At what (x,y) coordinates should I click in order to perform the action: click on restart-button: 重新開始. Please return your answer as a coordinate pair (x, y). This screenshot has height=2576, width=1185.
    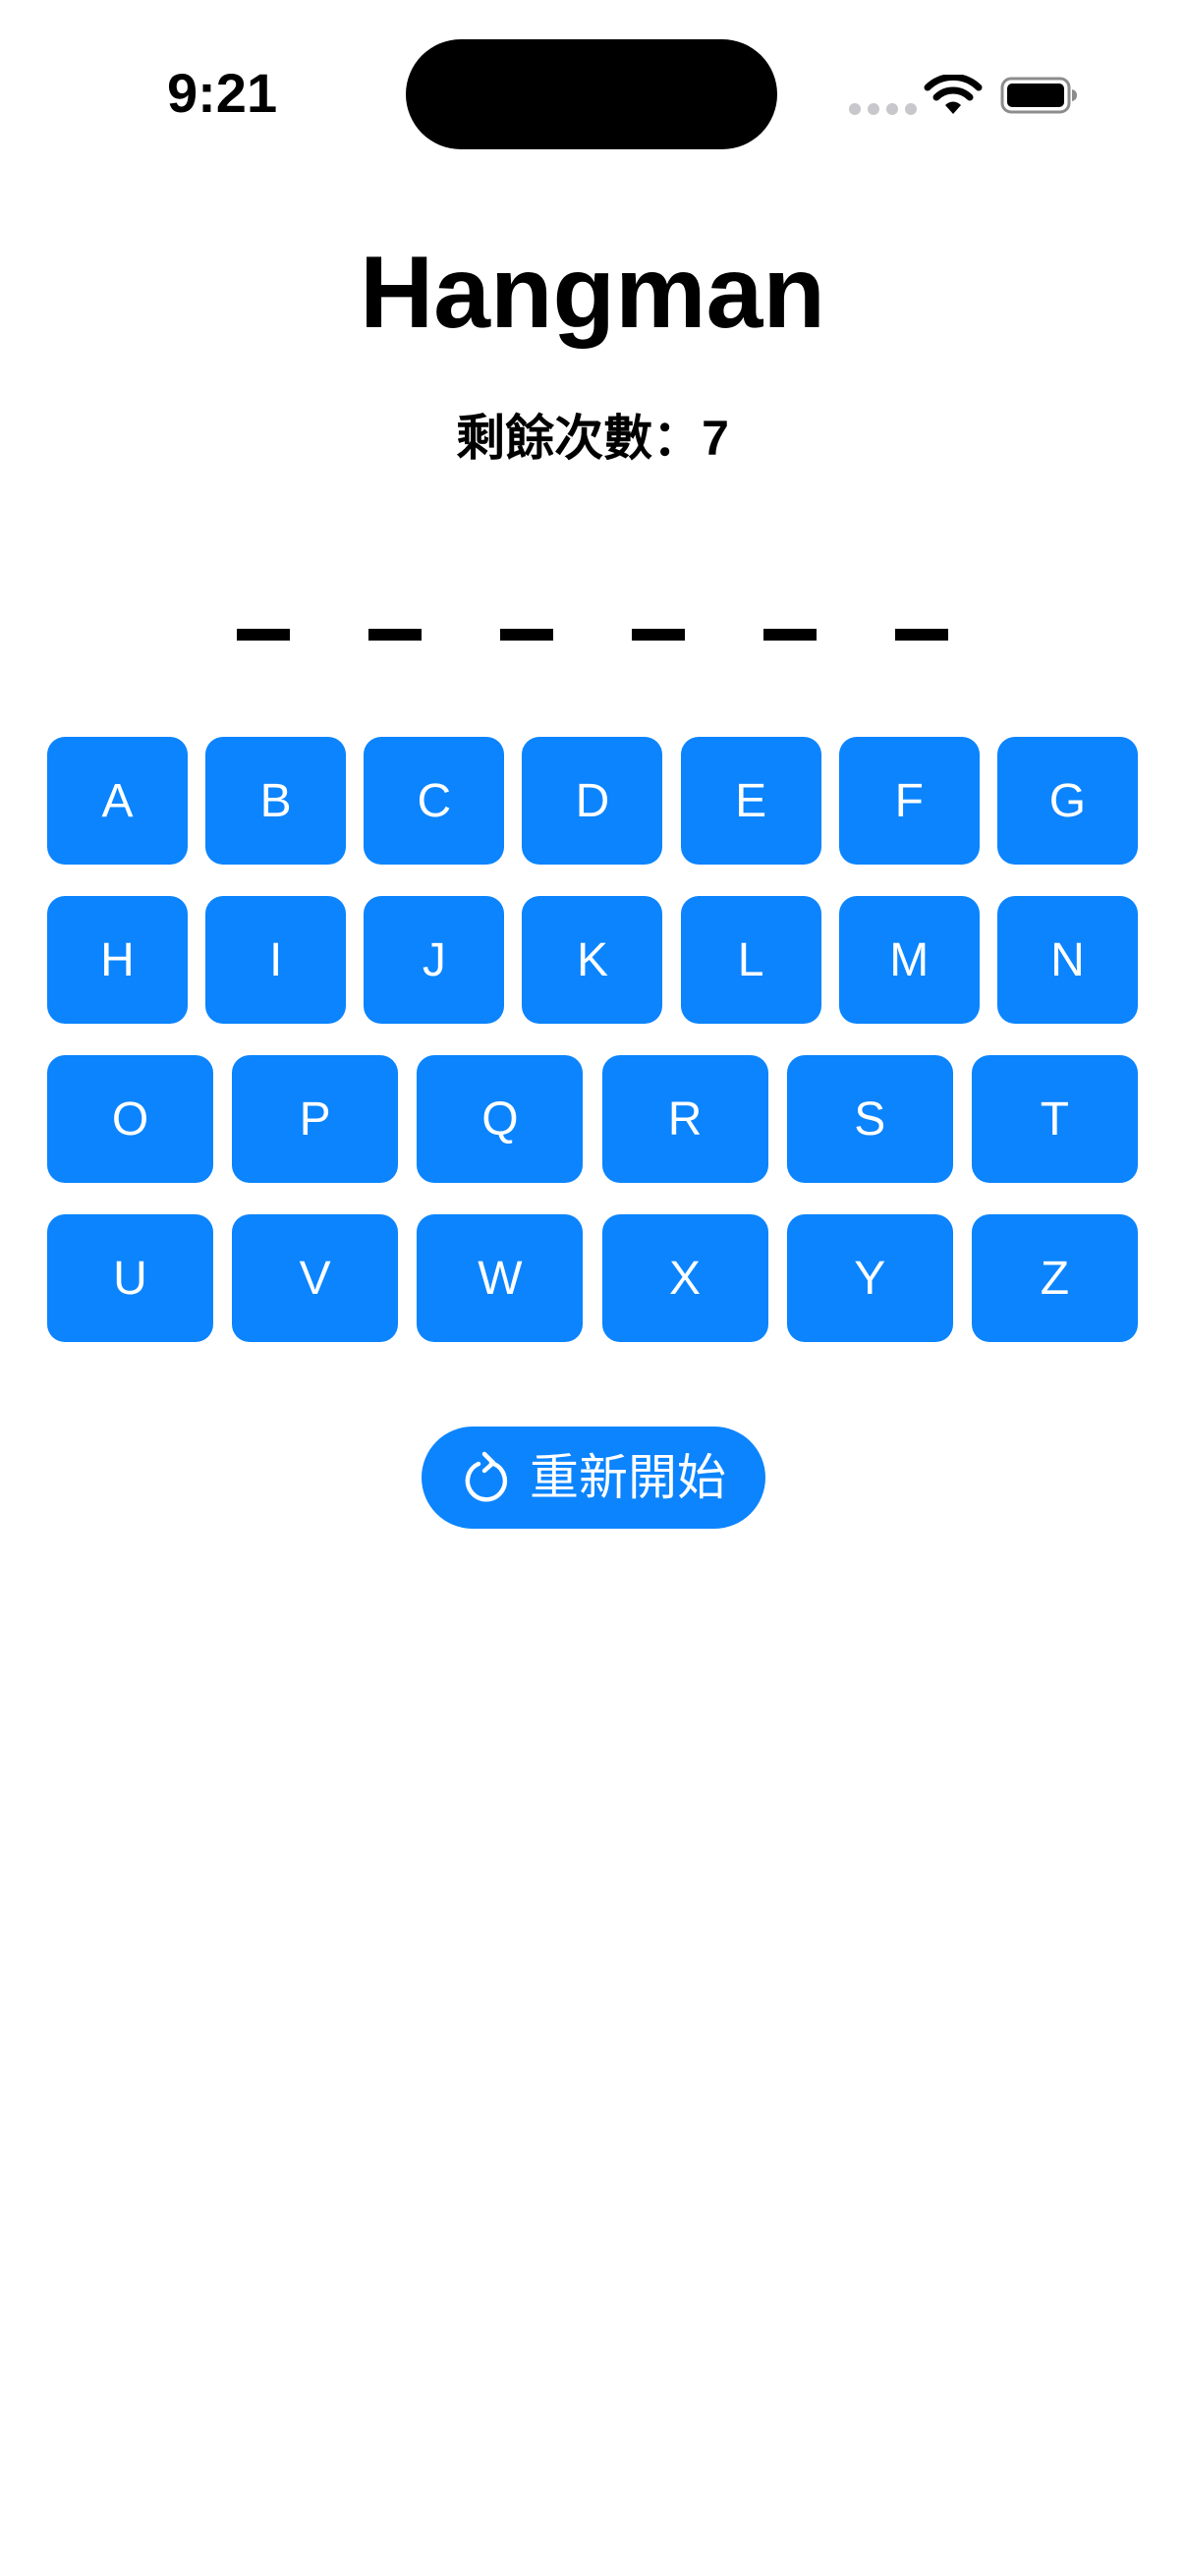
    Looking at the image, I should click on (594, 1478).